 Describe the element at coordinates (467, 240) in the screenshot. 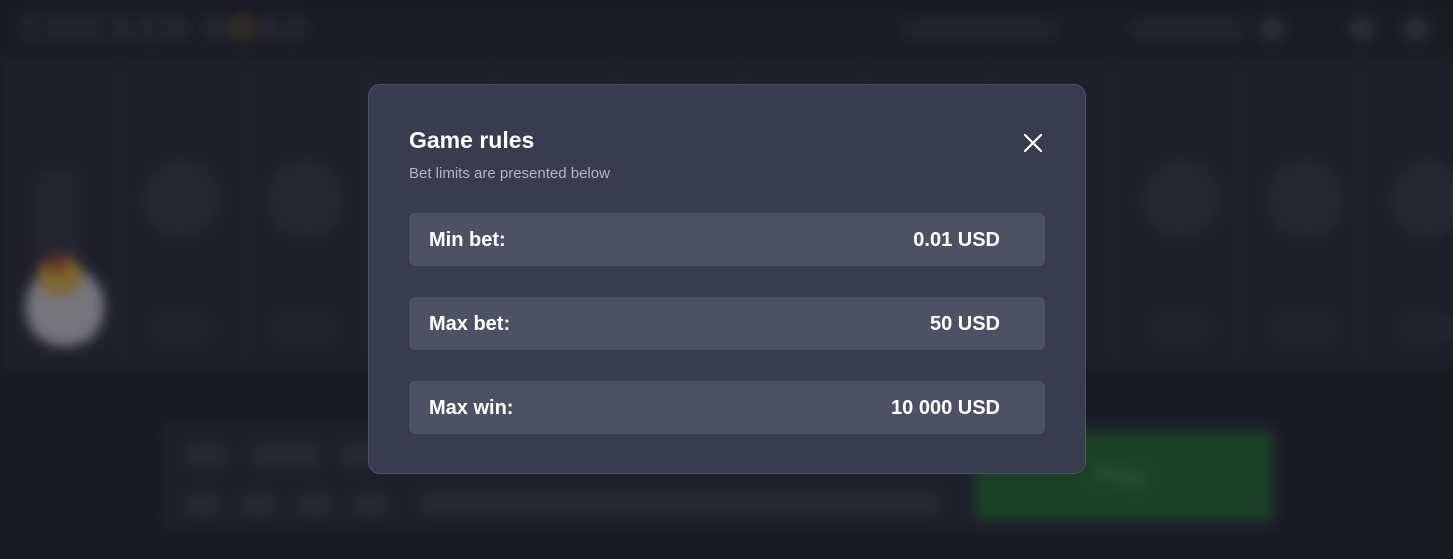

I see `row-label: Min bet:` at that location.